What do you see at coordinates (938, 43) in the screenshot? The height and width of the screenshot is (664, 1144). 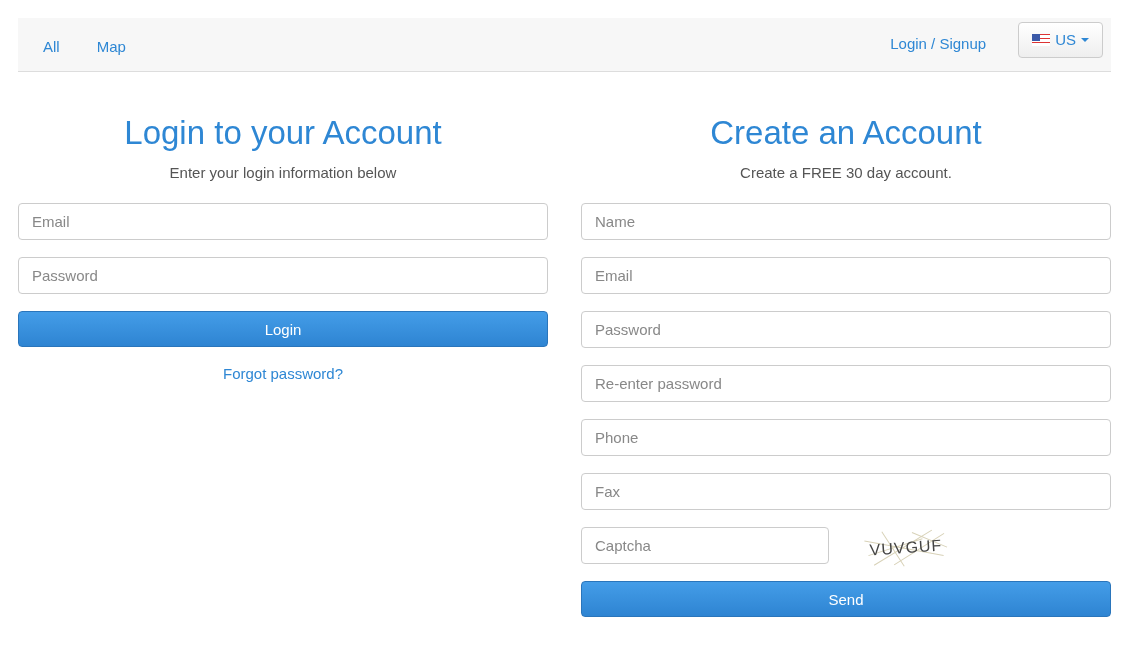 I see `login-signup-link: Login / Signup` at bounding box center [938, 43].